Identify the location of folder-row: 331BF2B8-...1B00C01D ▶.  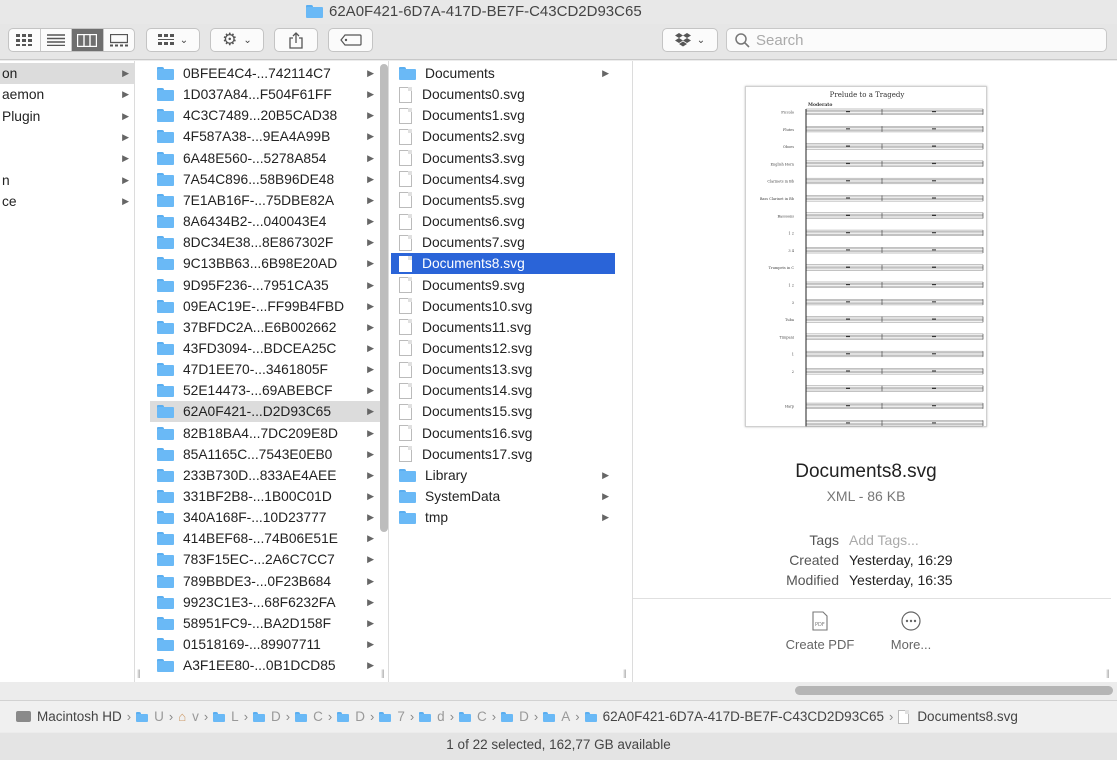
(265, 496).